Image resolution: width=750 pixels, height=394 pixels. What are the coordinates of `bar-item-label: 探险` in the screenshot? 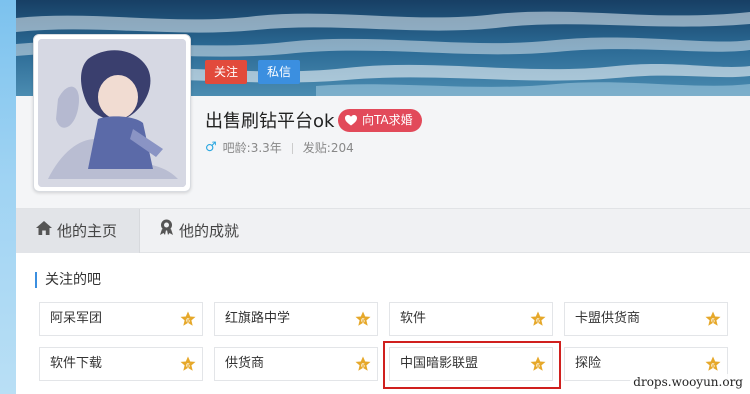 It's located at (588, 363).